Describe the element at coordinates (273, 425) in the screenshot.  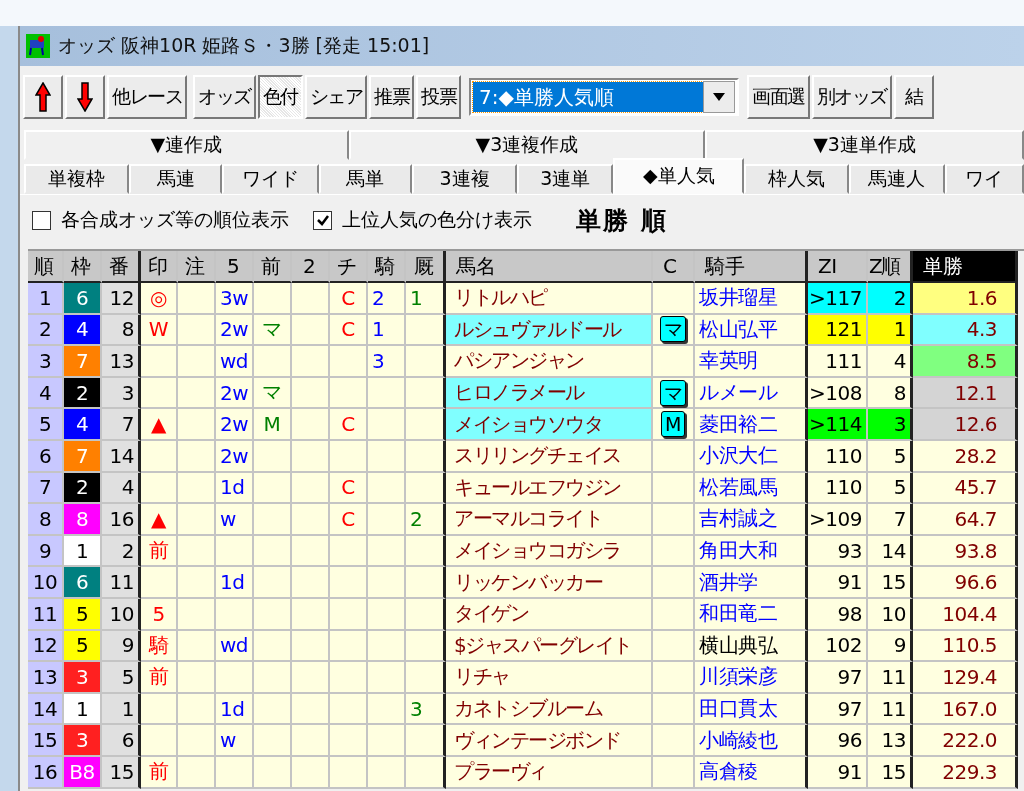
I see `table-cell: M` at that location.